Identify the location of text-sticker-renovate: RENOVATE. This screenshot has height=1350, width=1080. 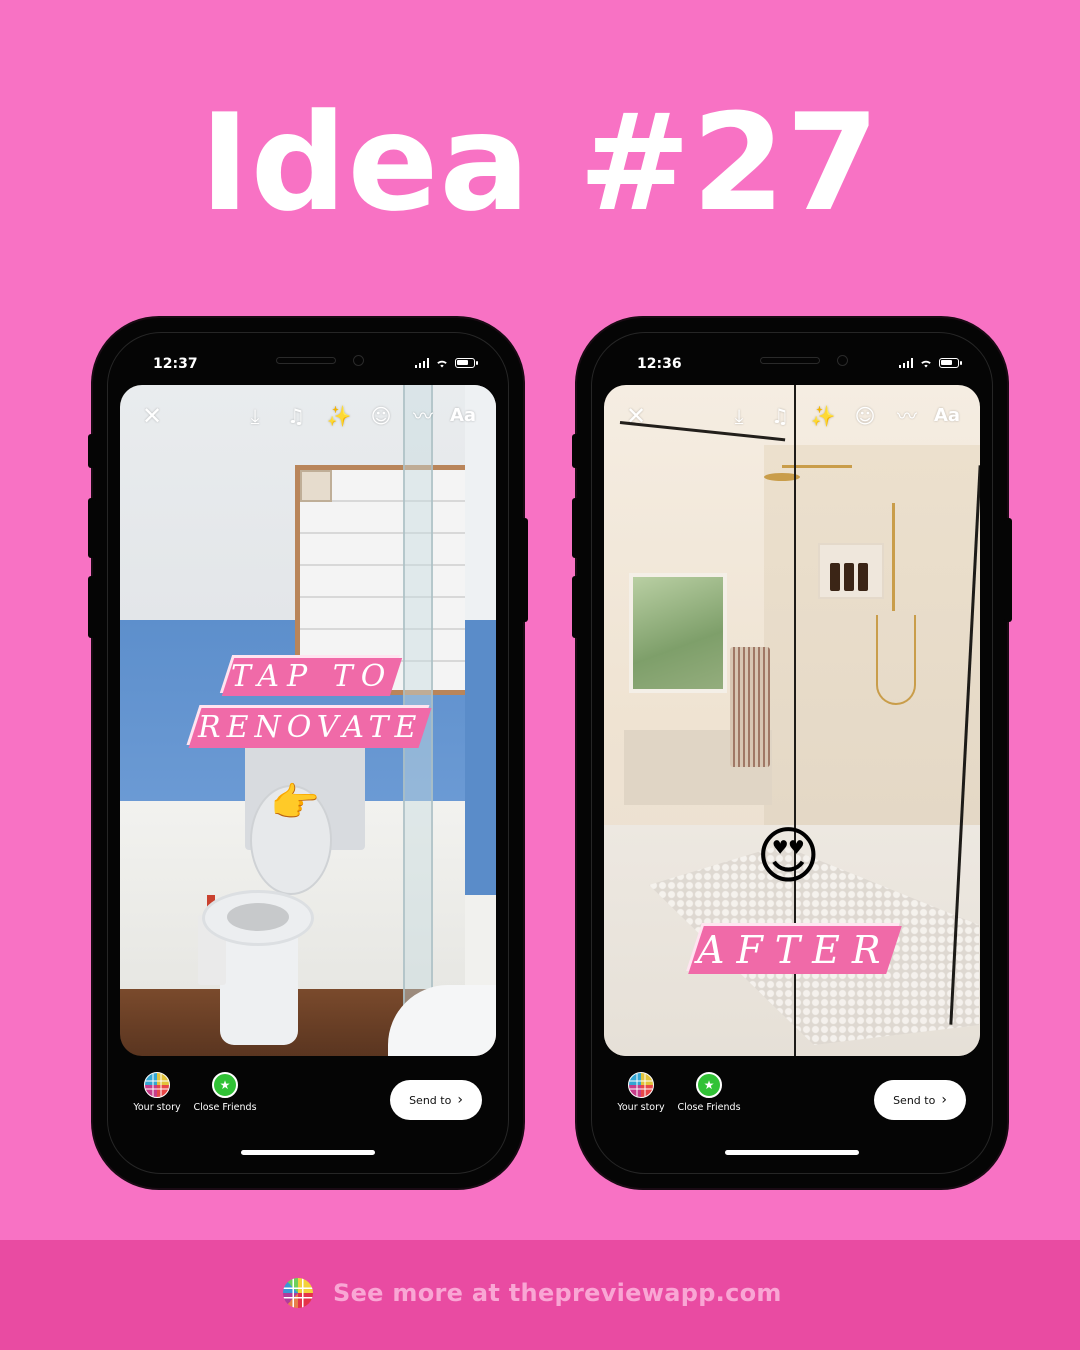
(310, 728).